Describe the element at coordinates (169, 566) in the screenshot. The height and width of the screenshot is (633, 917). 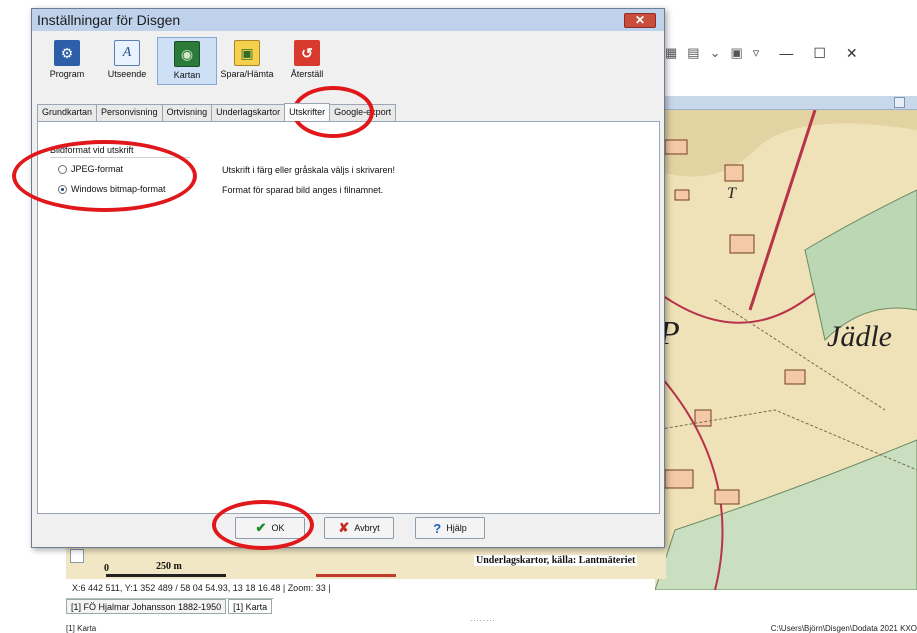
I see `scale-distance-label: 250 m` at that location.